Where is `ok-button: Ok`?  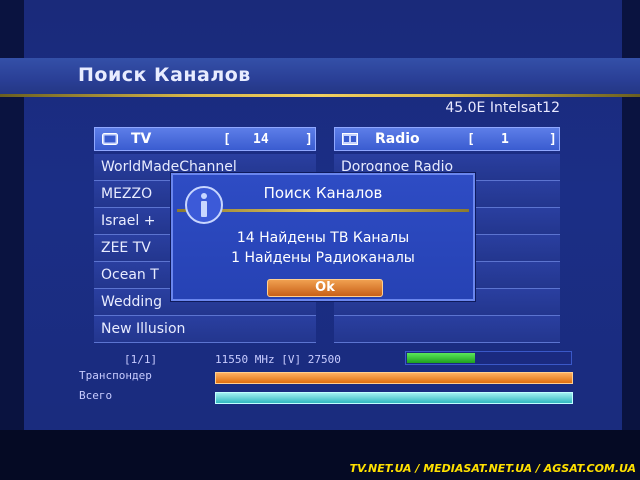 ok-button: Ok is located at coordinates (325, 288).